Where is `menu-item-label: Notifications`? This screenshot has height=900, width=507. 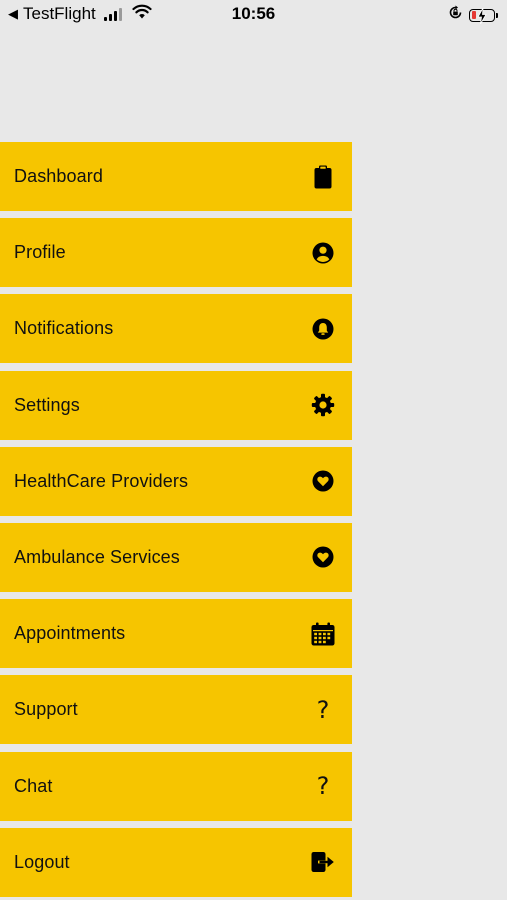 menu-item-label: Notifications is located at coordinates (64, 328).